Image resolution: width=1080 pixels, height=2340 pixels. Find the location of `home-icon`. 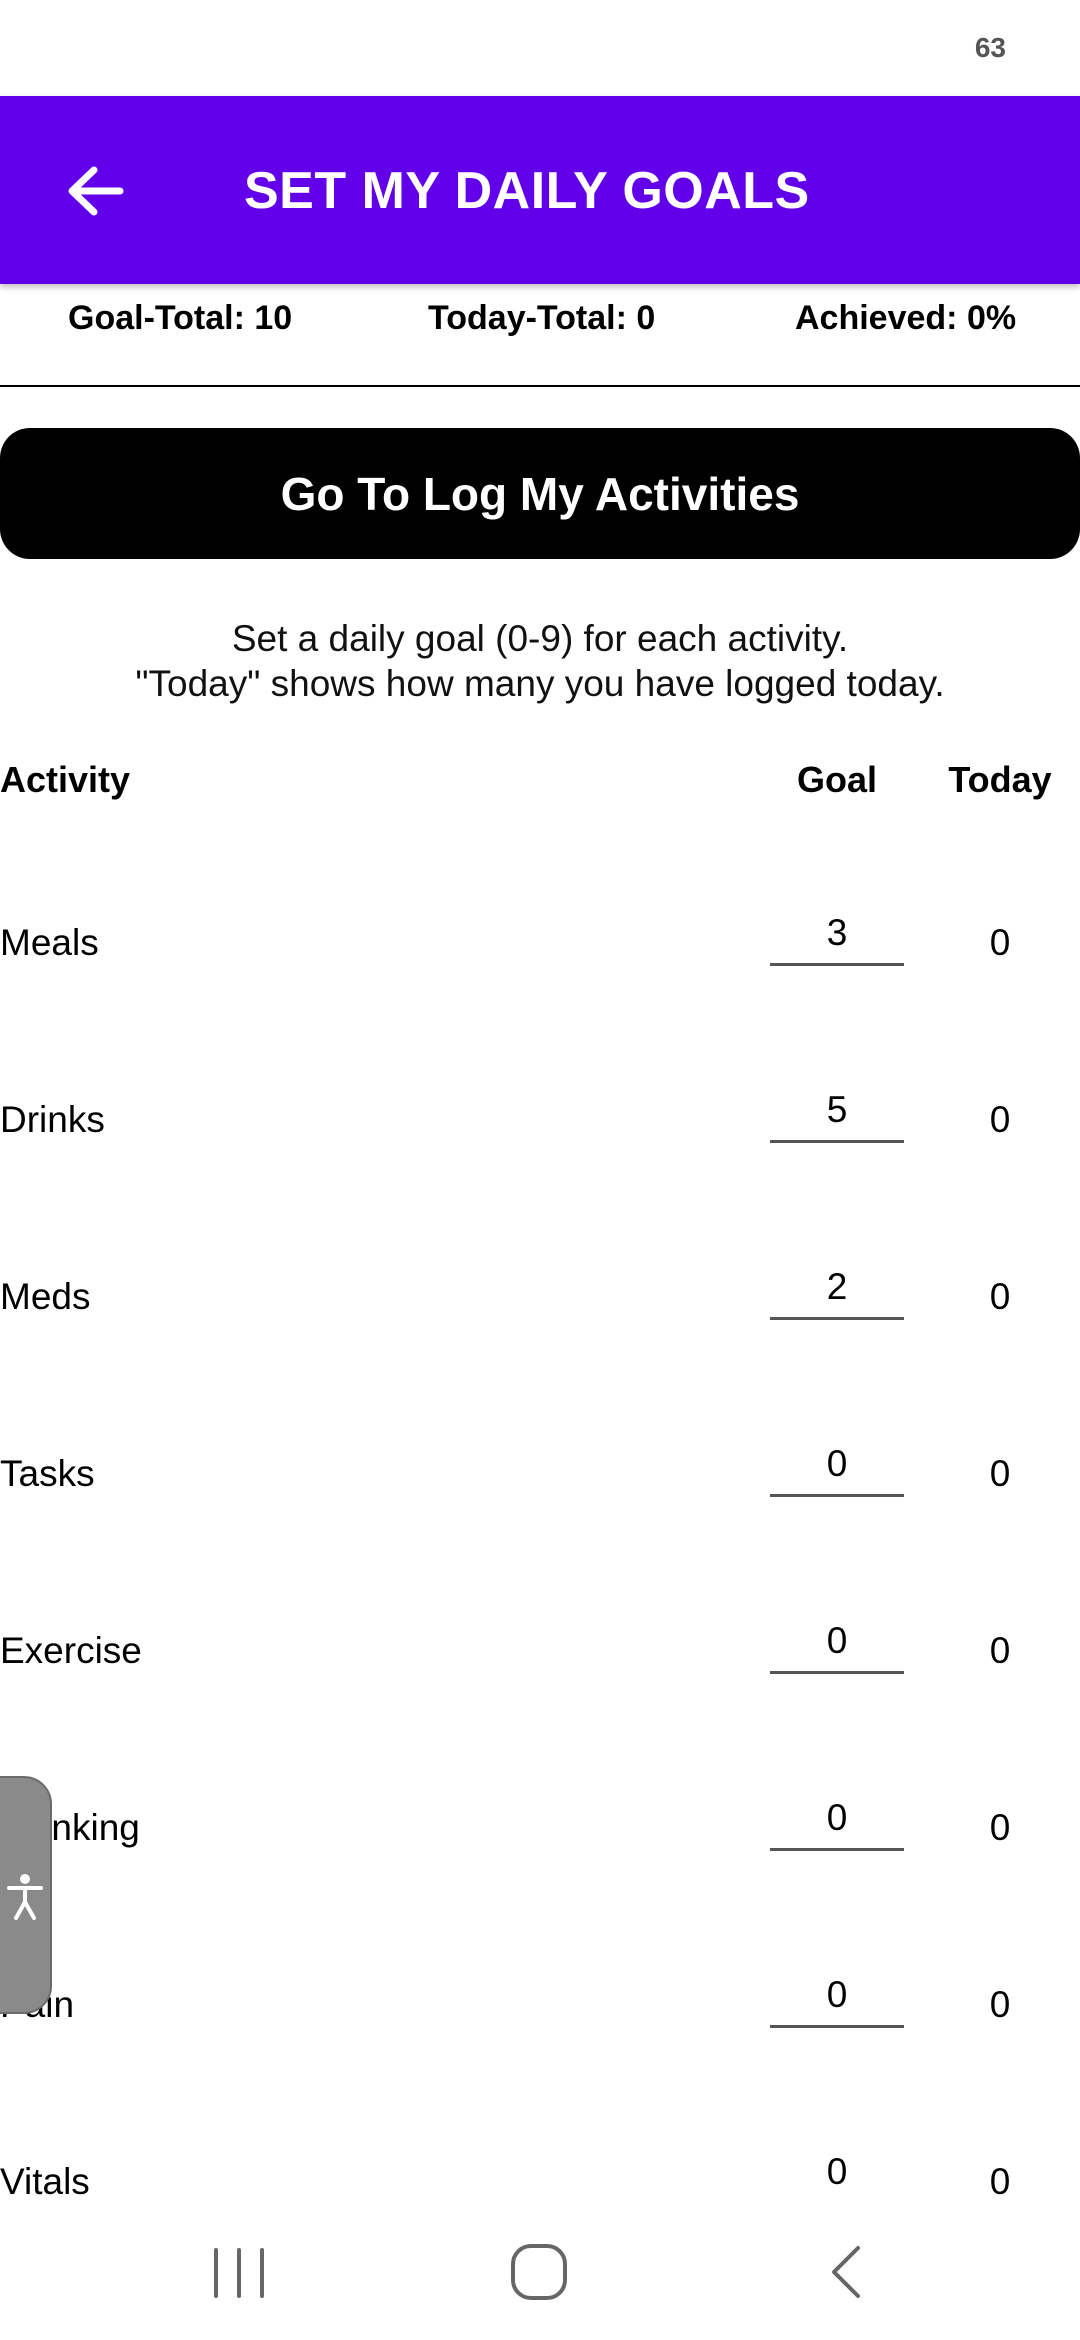

home-icon is located at coordinates (539, 2272).